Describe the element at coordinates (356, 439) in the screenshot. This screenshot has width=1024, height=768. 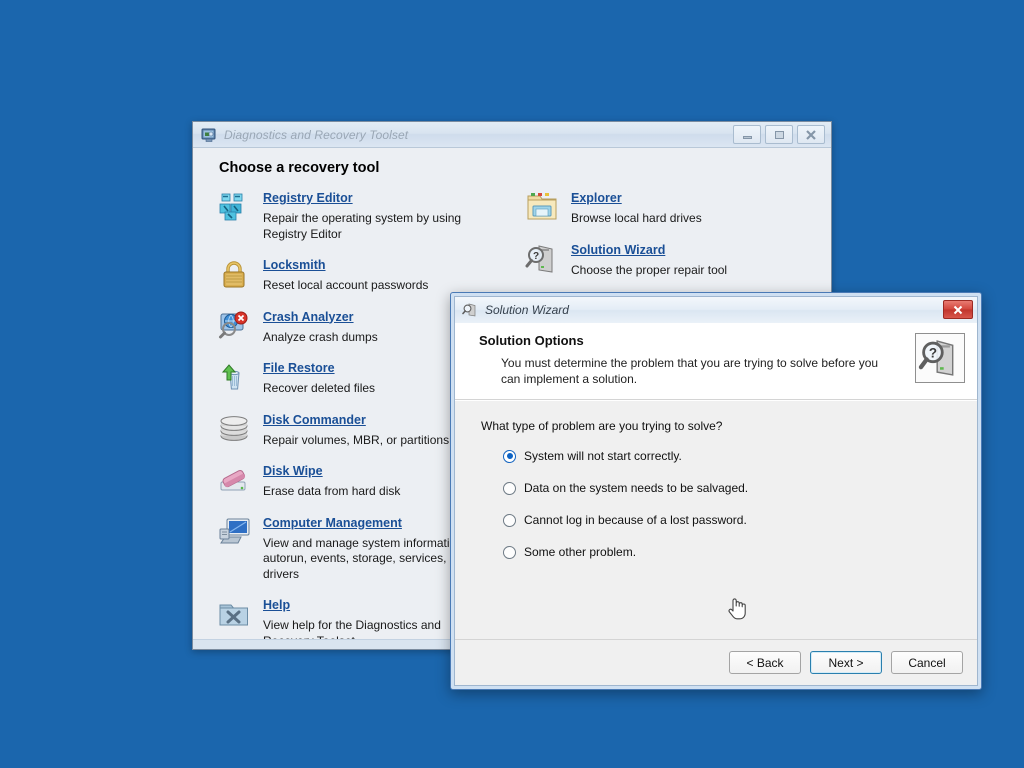
I see `tool-desc-disk-commander: Repair volumes, MBR, or partitions` at that location.